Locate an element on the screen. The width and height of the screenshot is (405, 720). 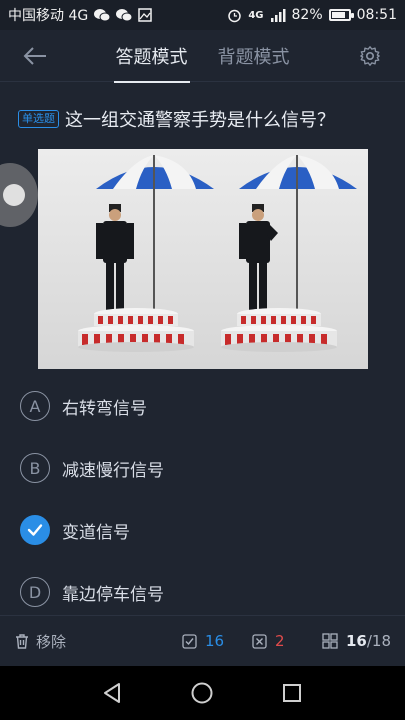
battery-icon is located at coordinates (341, 15).